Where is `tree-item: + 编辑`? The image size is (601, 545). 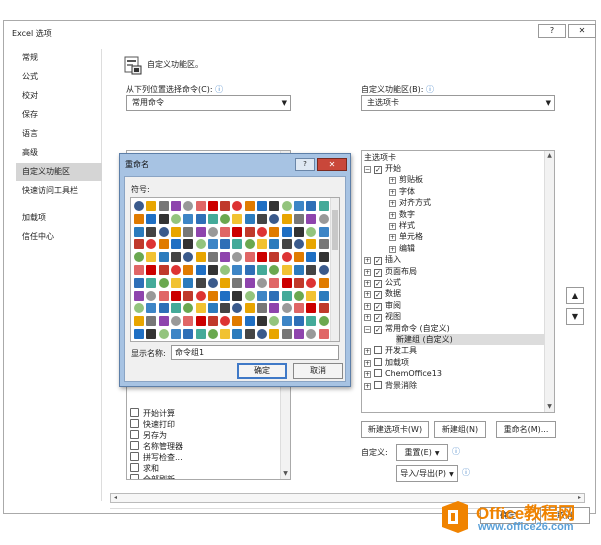 tree-item: + 编辑 is located at coordinates (402, 248).